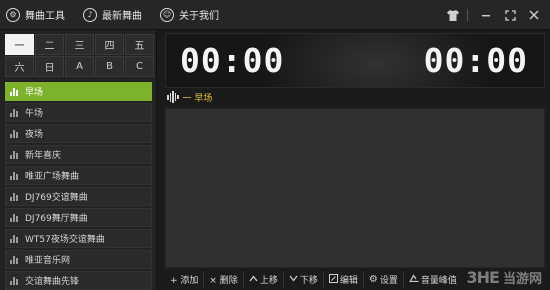 The width and height of the screenshot is (550, 290). What do you see at coordinates (139, 44) in the screenshot?
I see `grid-button-5: 五` at bounding box center [139, 44].